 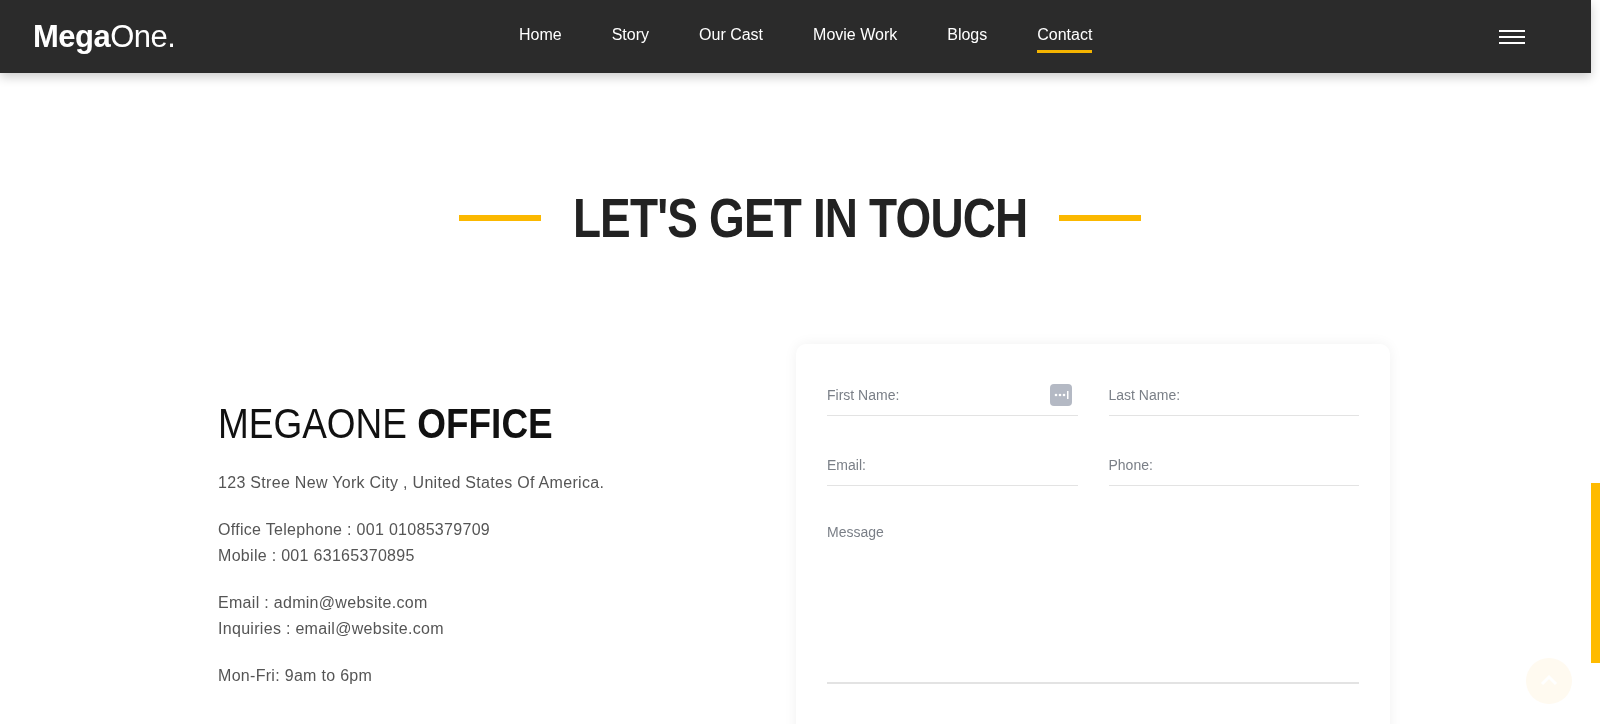 I want to click on nav-link: Blogs, so click(x=967, y=36).